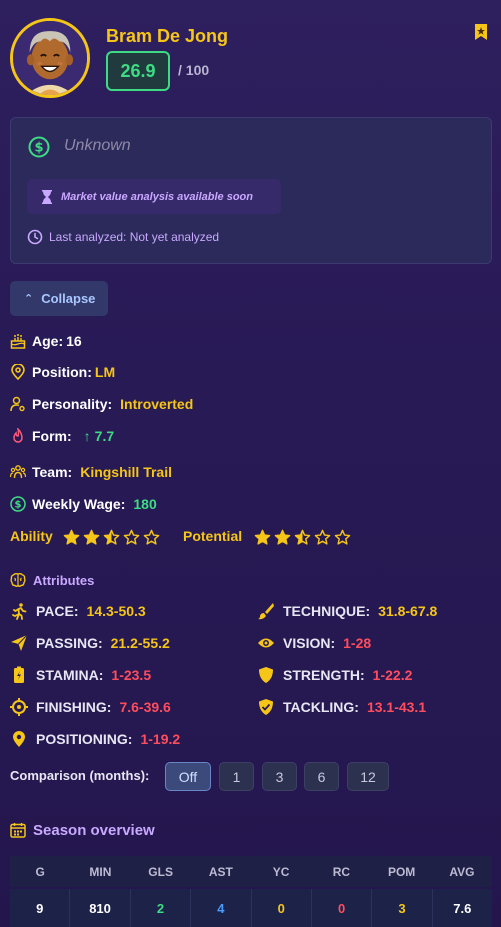  I want to click on avatar-face-icon, so click(50, 58).